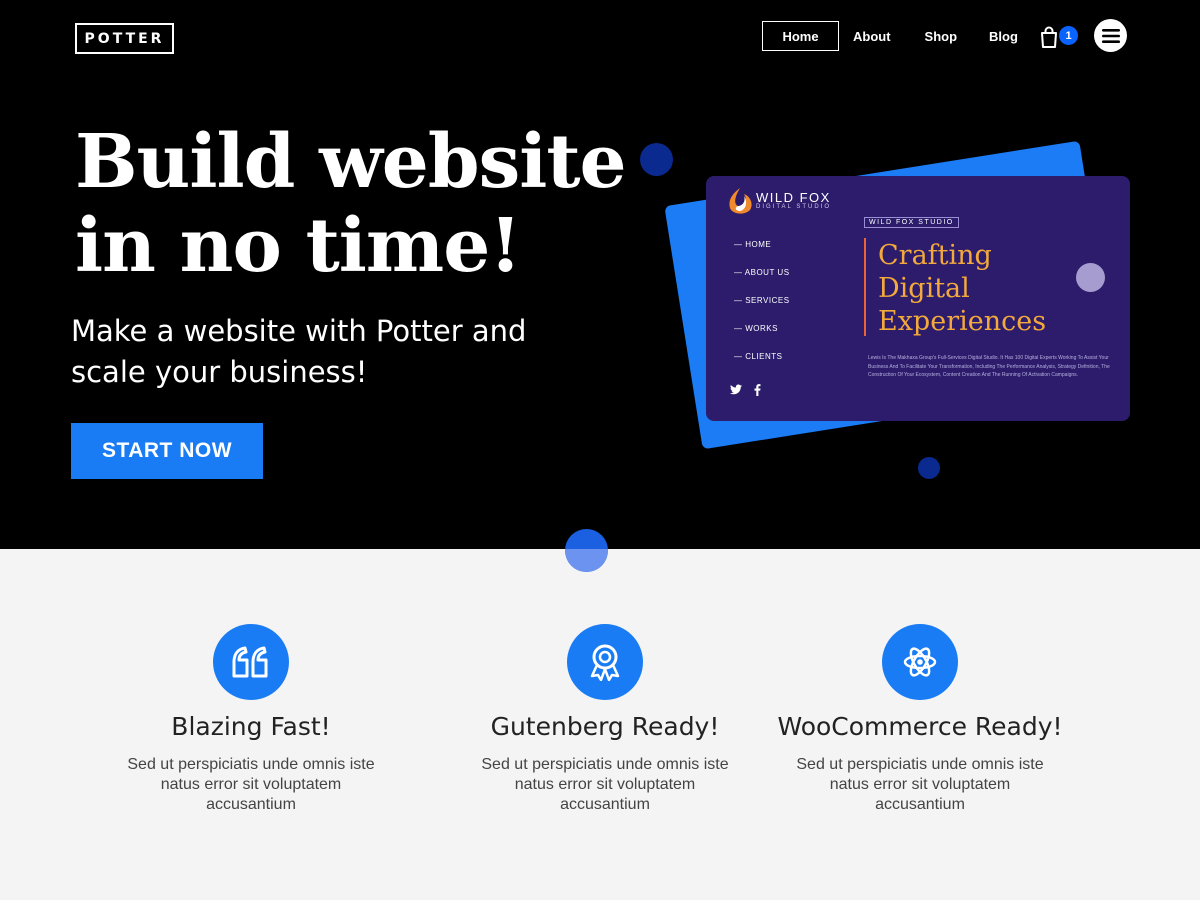 The width and height of the screenshot is (1200, 900). Describe the element at coordinates (1003, 36) in the screenshot. I see `nav-blog: Blog` at that location.